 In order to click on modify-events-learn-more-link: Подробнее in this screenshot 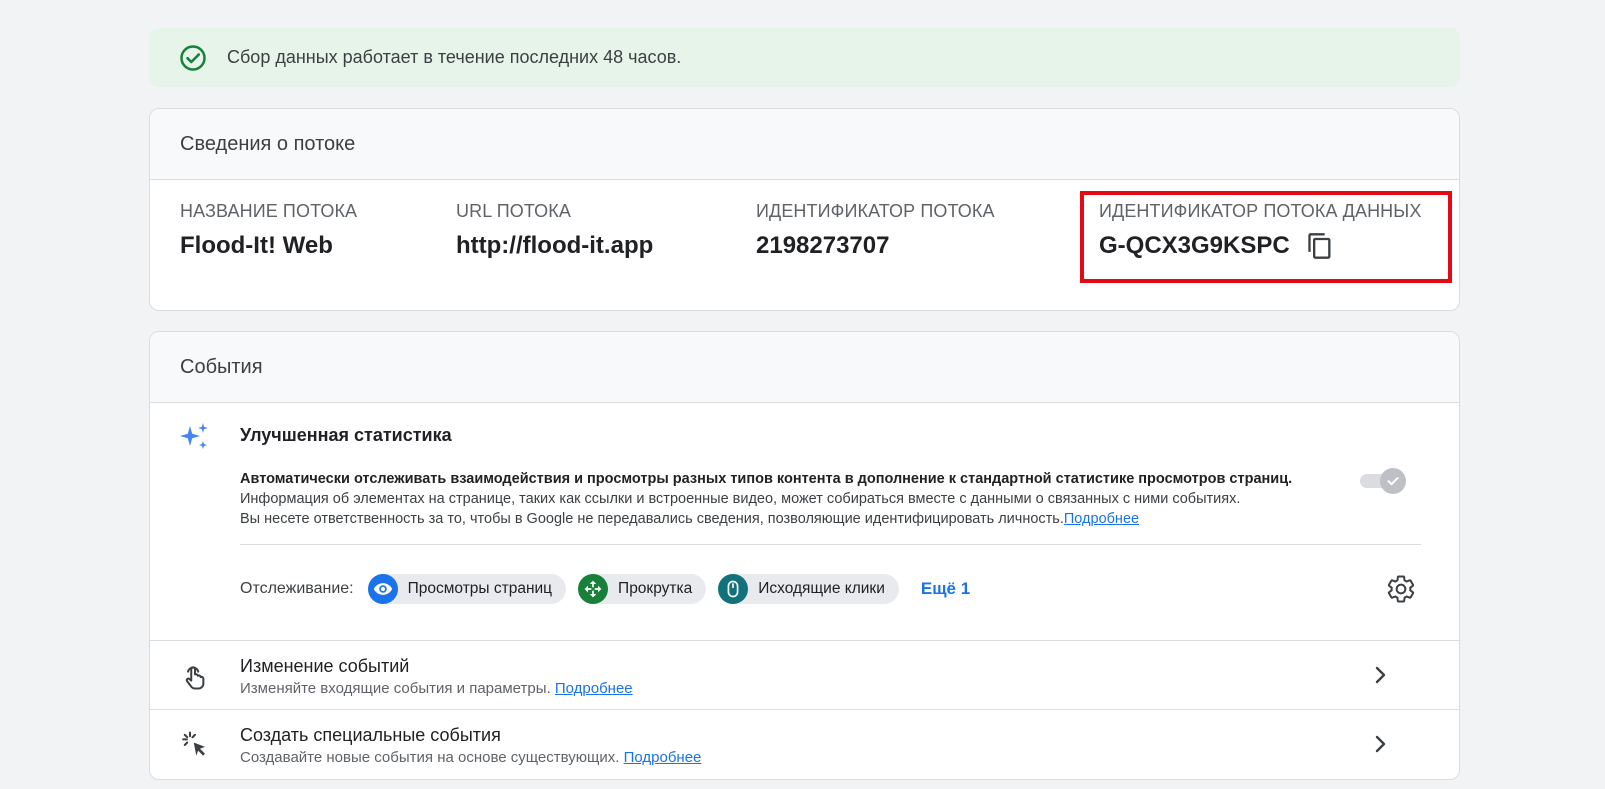, I will do `click(594, 688)`.